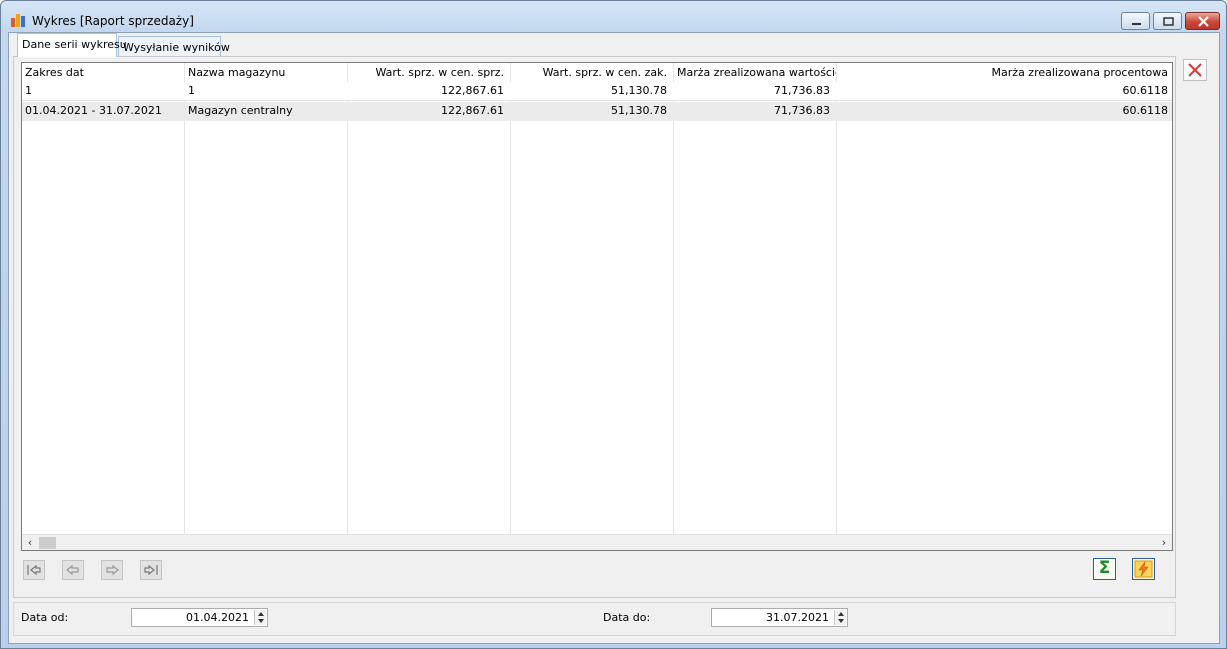 This screenshot has width=1227, height=649. I want to click on restore-icon, so click(1168, 21).